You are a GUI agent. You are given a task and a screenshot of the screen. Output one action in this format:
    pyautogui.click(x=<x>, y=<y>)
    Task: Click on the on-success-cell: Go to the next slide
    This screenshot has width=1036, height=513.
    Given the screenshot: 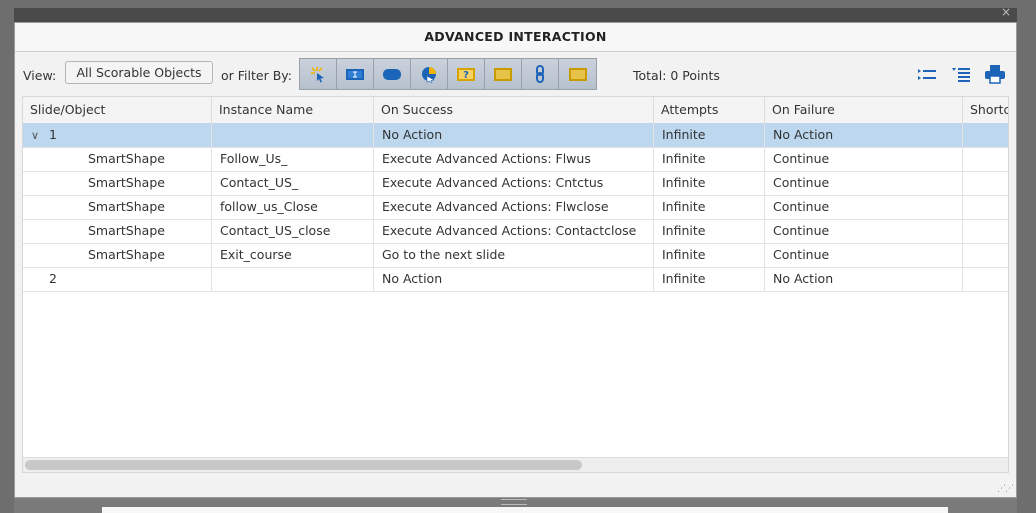 What is the action you would take?
    pyautogui.click(x=514, y=255)
    